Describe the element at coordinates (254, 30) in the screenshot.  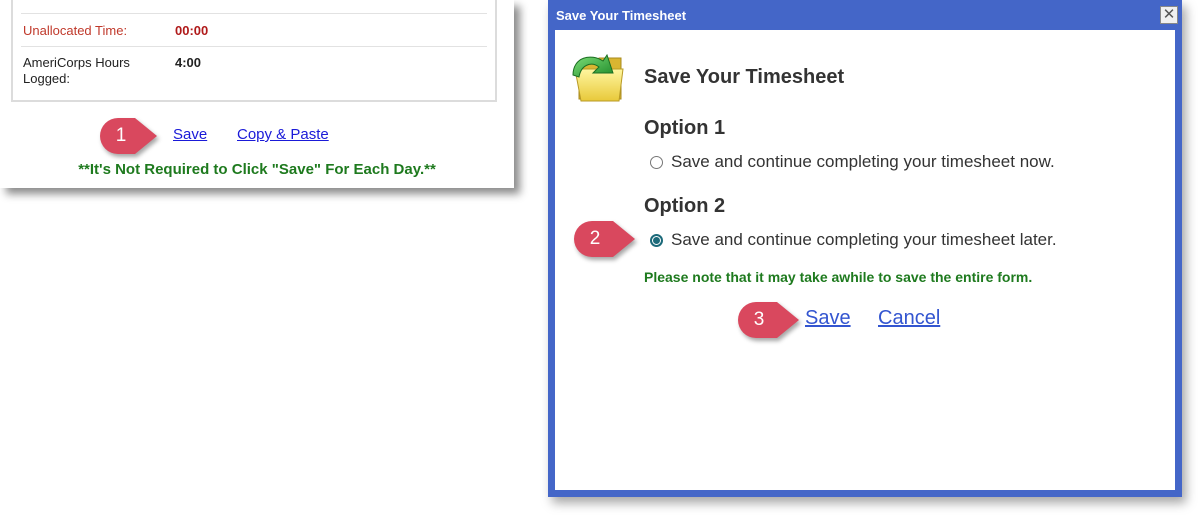
I see `unallocated-time-row: Unallocated Time: 00:00` at that location.